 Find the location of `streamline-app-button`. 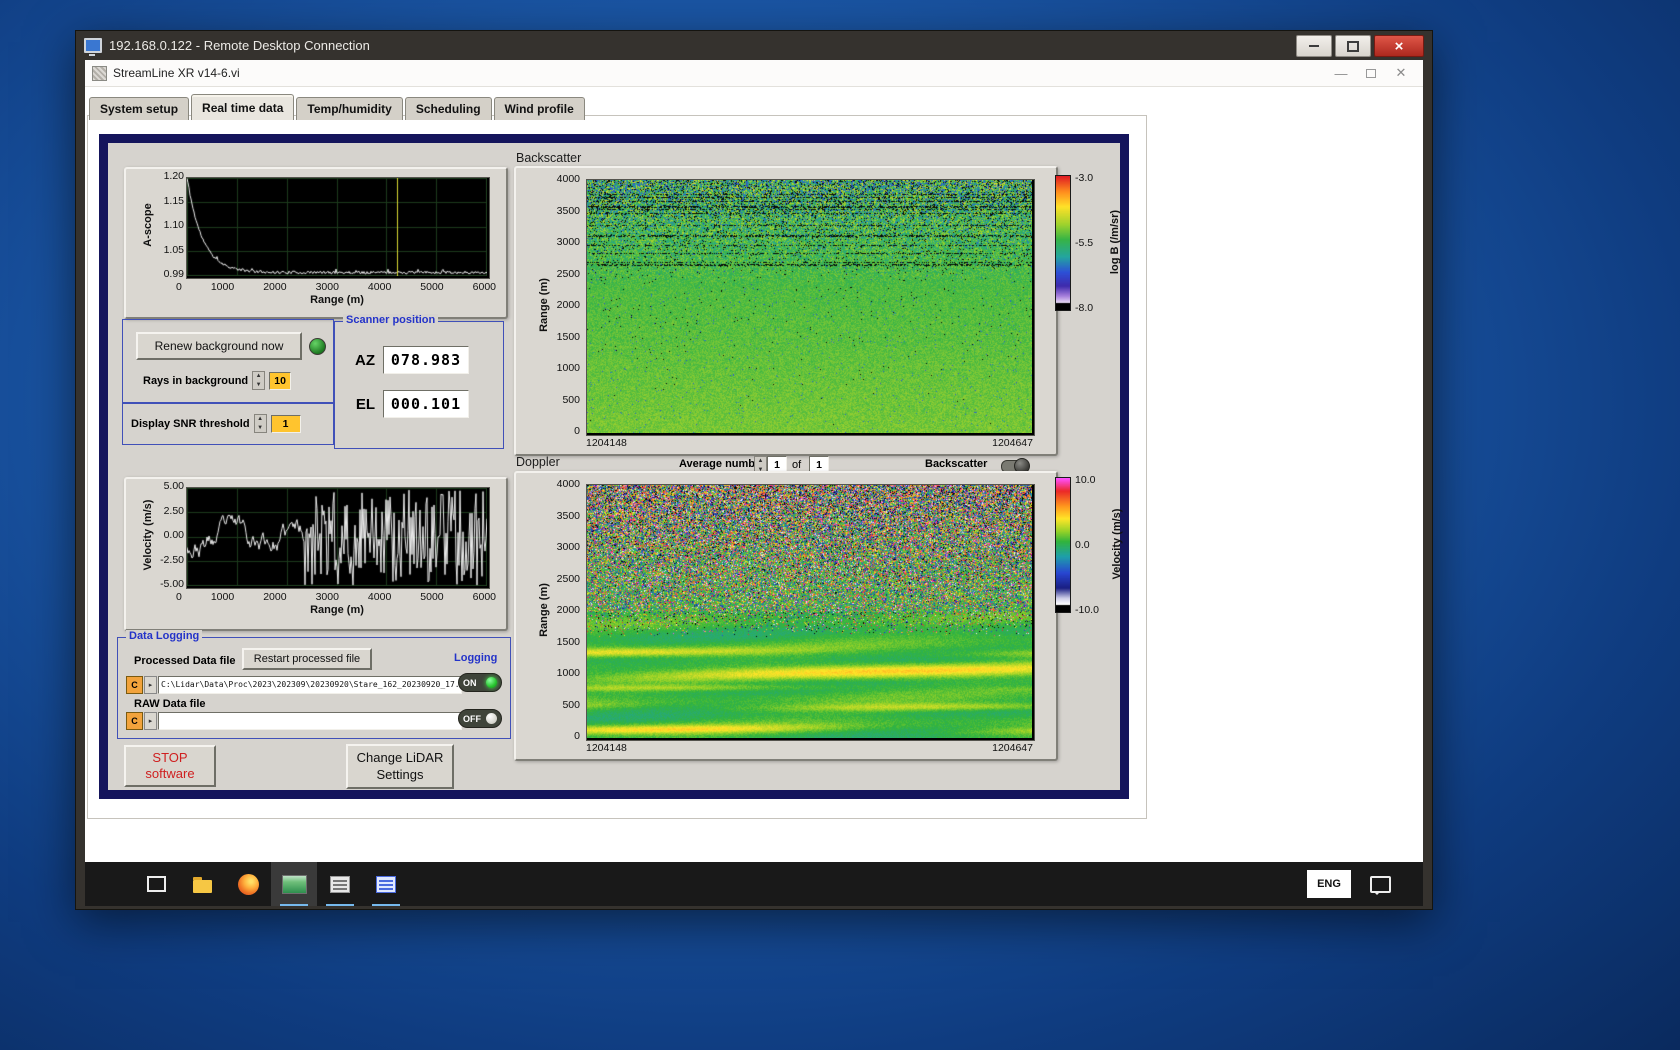

streamline-app-button is located at coordinates (294, 884).